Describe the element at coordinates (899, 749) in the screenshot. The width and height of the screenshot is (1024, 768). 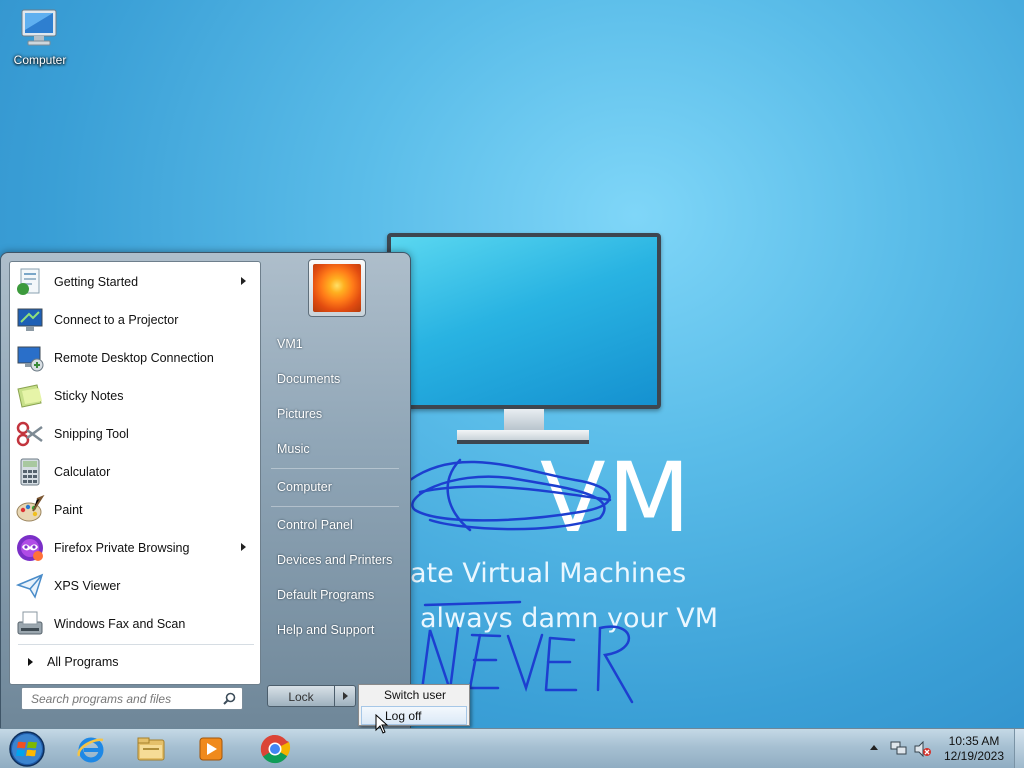
I see `network-icon` at that location.